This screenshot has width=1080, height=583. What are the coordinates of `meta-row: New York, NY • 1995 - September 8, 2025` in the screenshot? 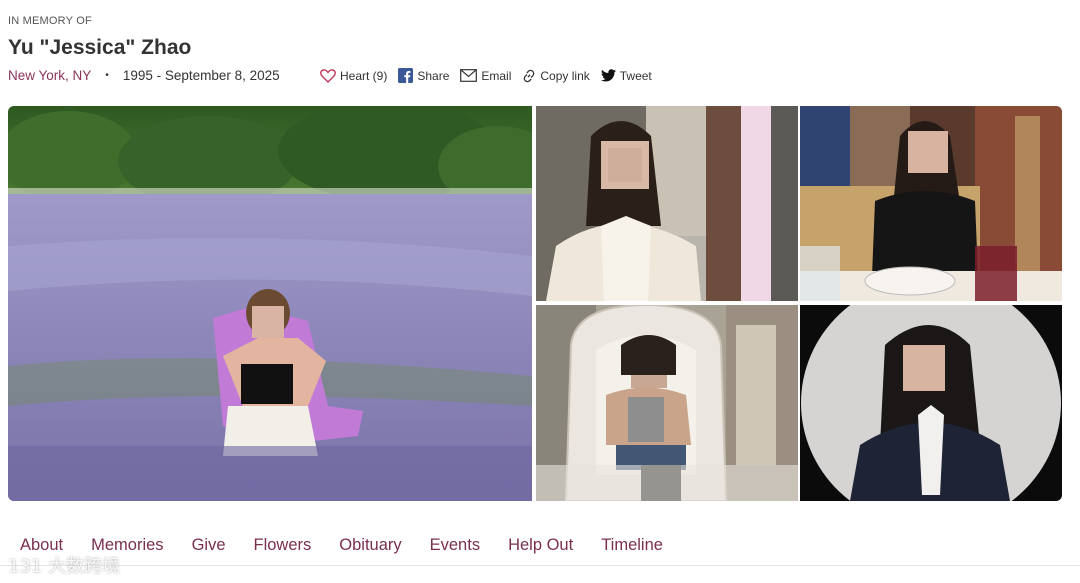 It's located at (144, 75).